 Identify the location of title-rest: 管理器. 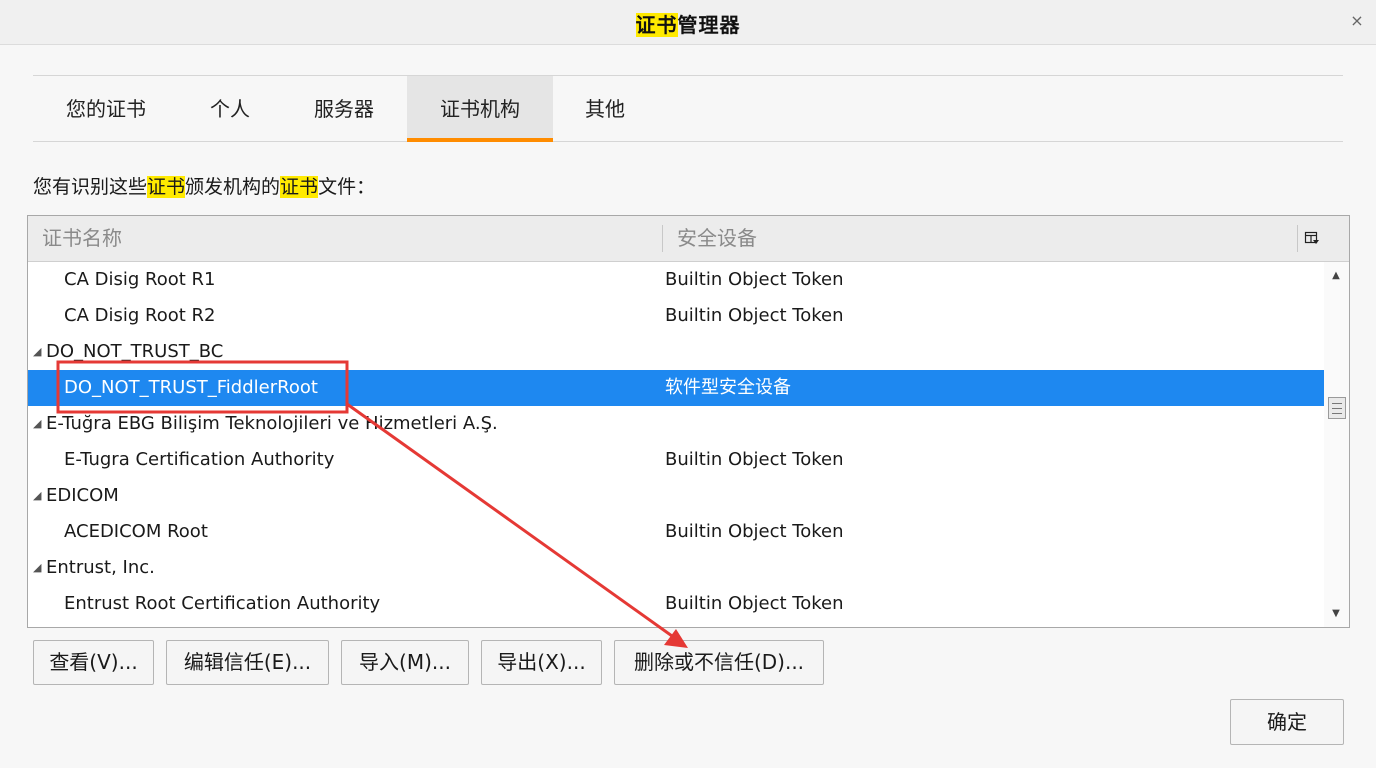
(709, 25).